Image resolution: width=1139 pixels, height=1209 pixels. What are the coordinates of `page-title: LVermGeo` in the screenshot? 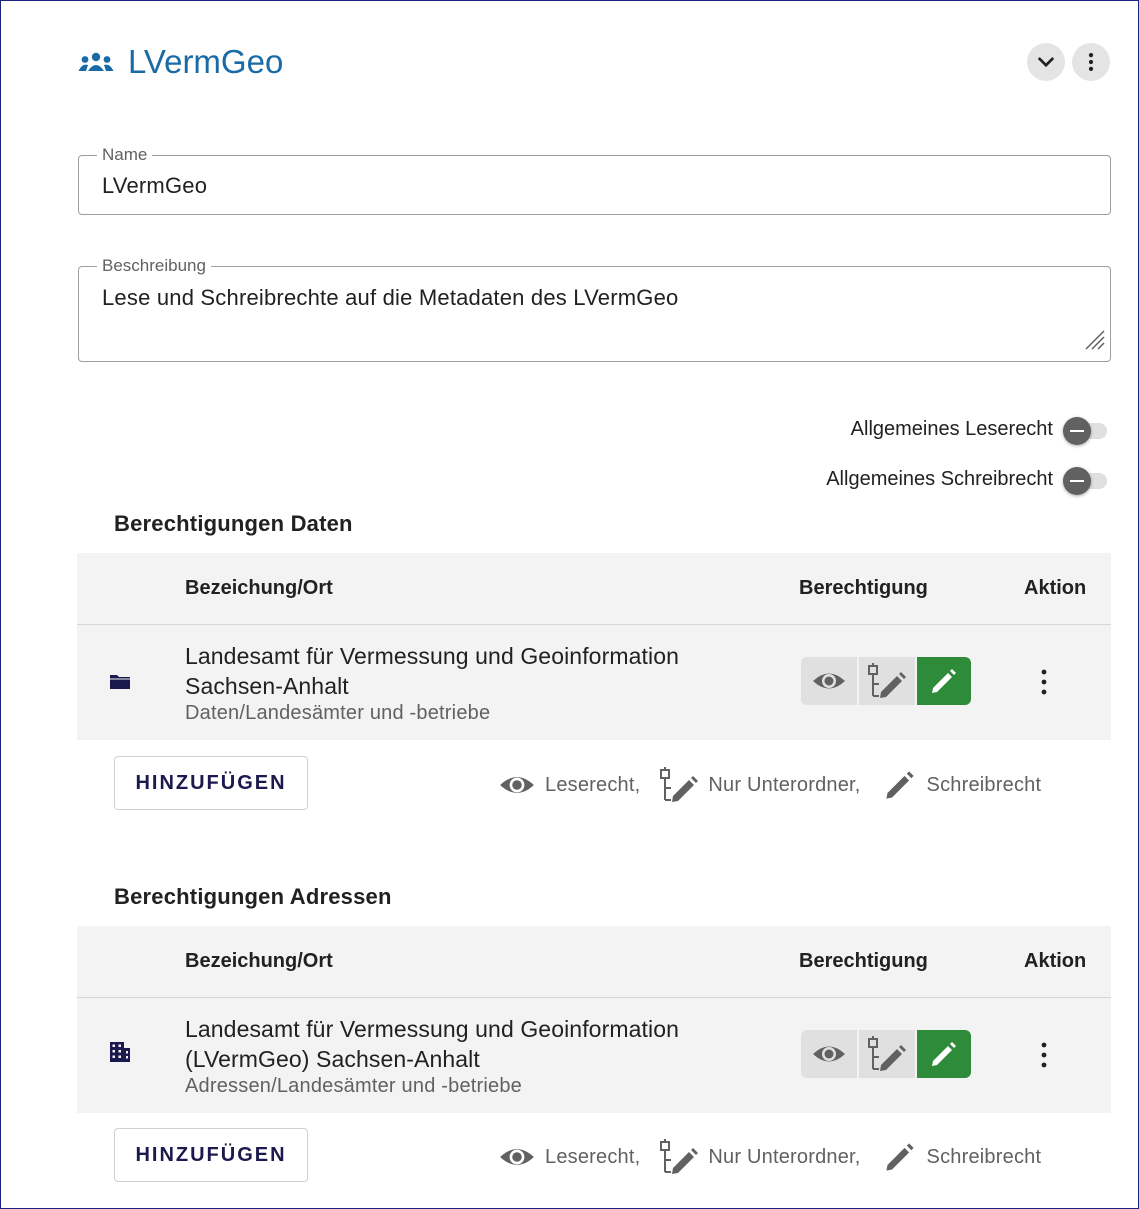 It's located at (206, 61).